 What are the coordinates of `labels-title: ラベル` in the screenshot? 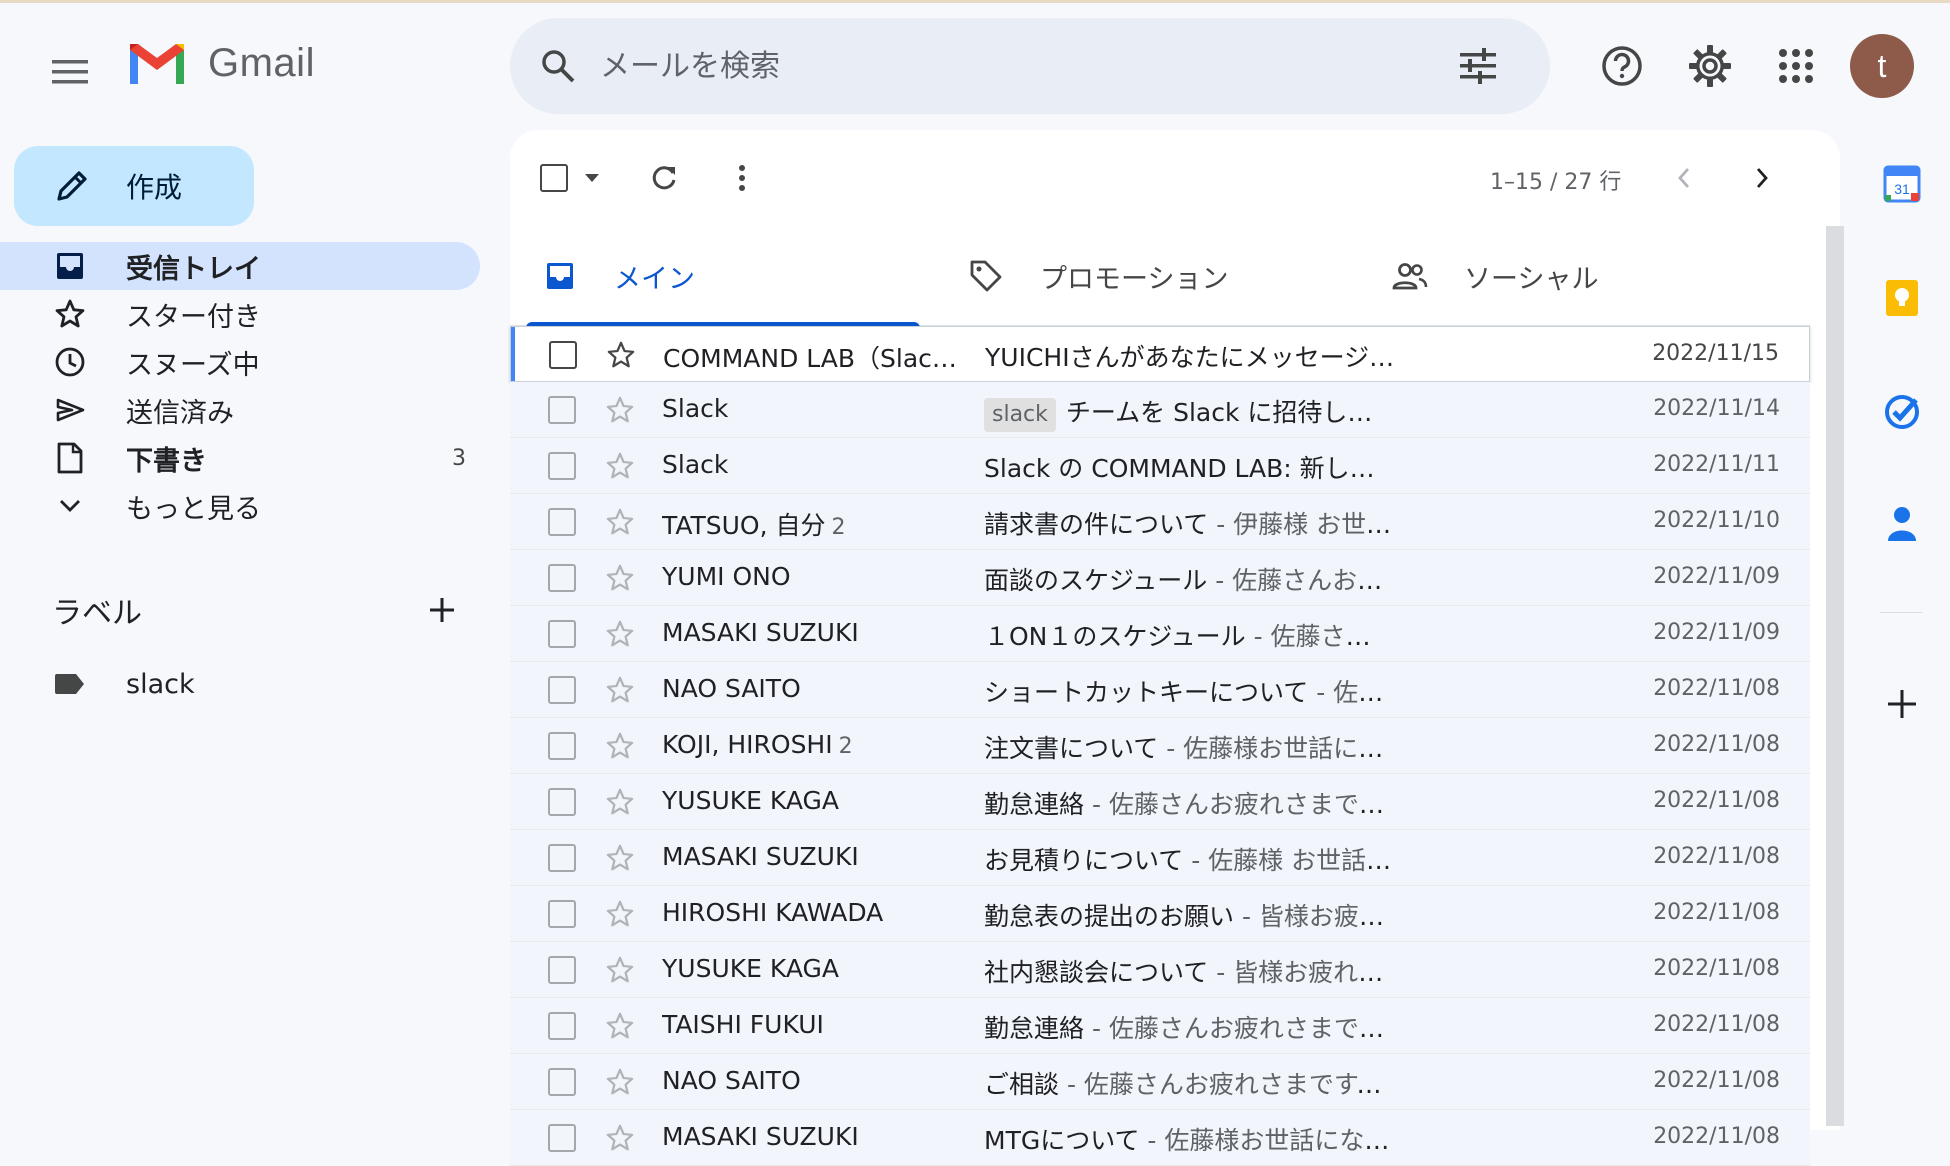 It's located at (97, 613).